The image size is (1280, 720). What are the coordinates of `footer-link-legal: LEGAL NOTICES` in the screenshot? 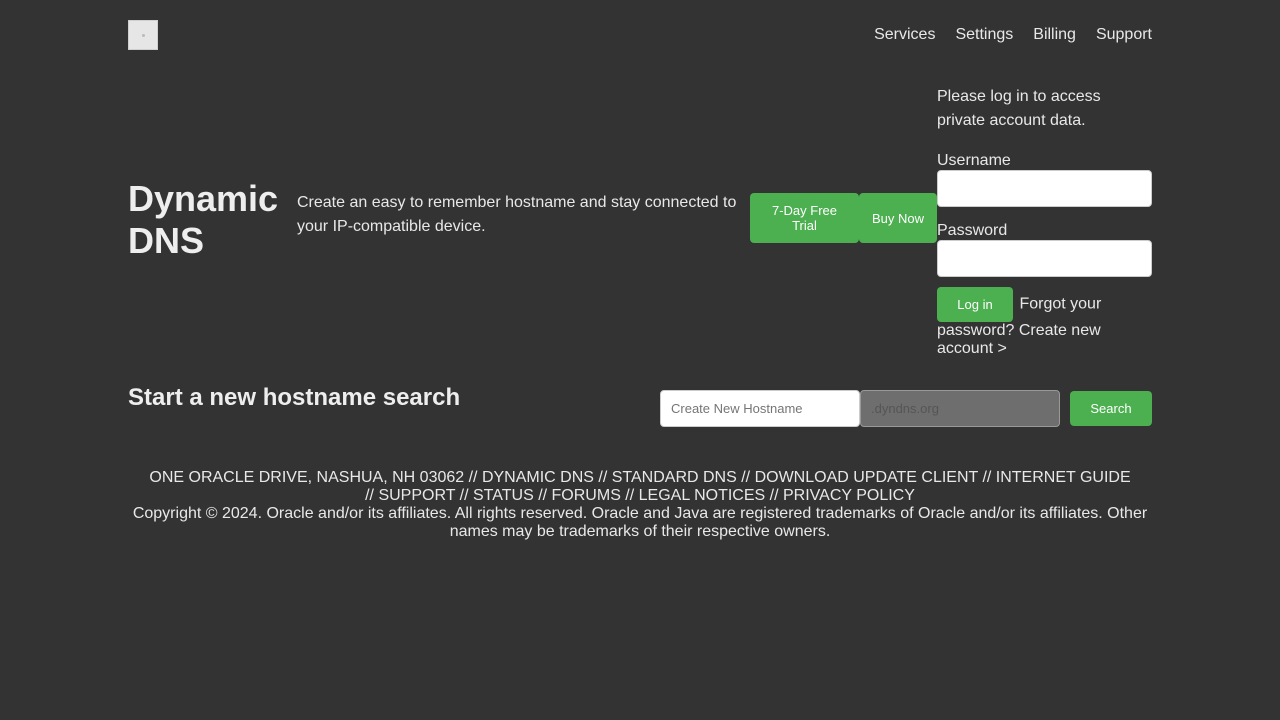 It's located at (702, 495).